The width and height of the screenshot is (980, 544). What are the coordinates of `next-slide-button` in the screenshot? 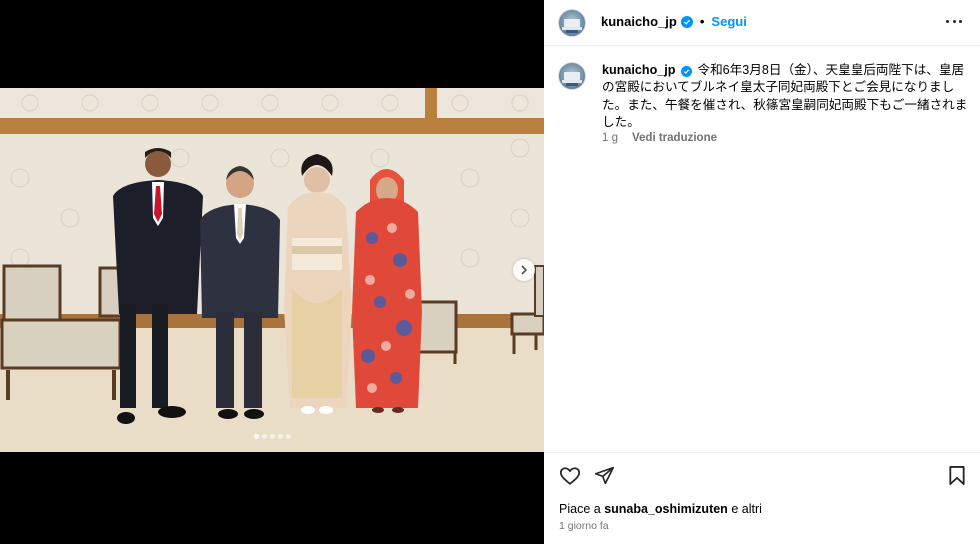 It's located at (524, 270).